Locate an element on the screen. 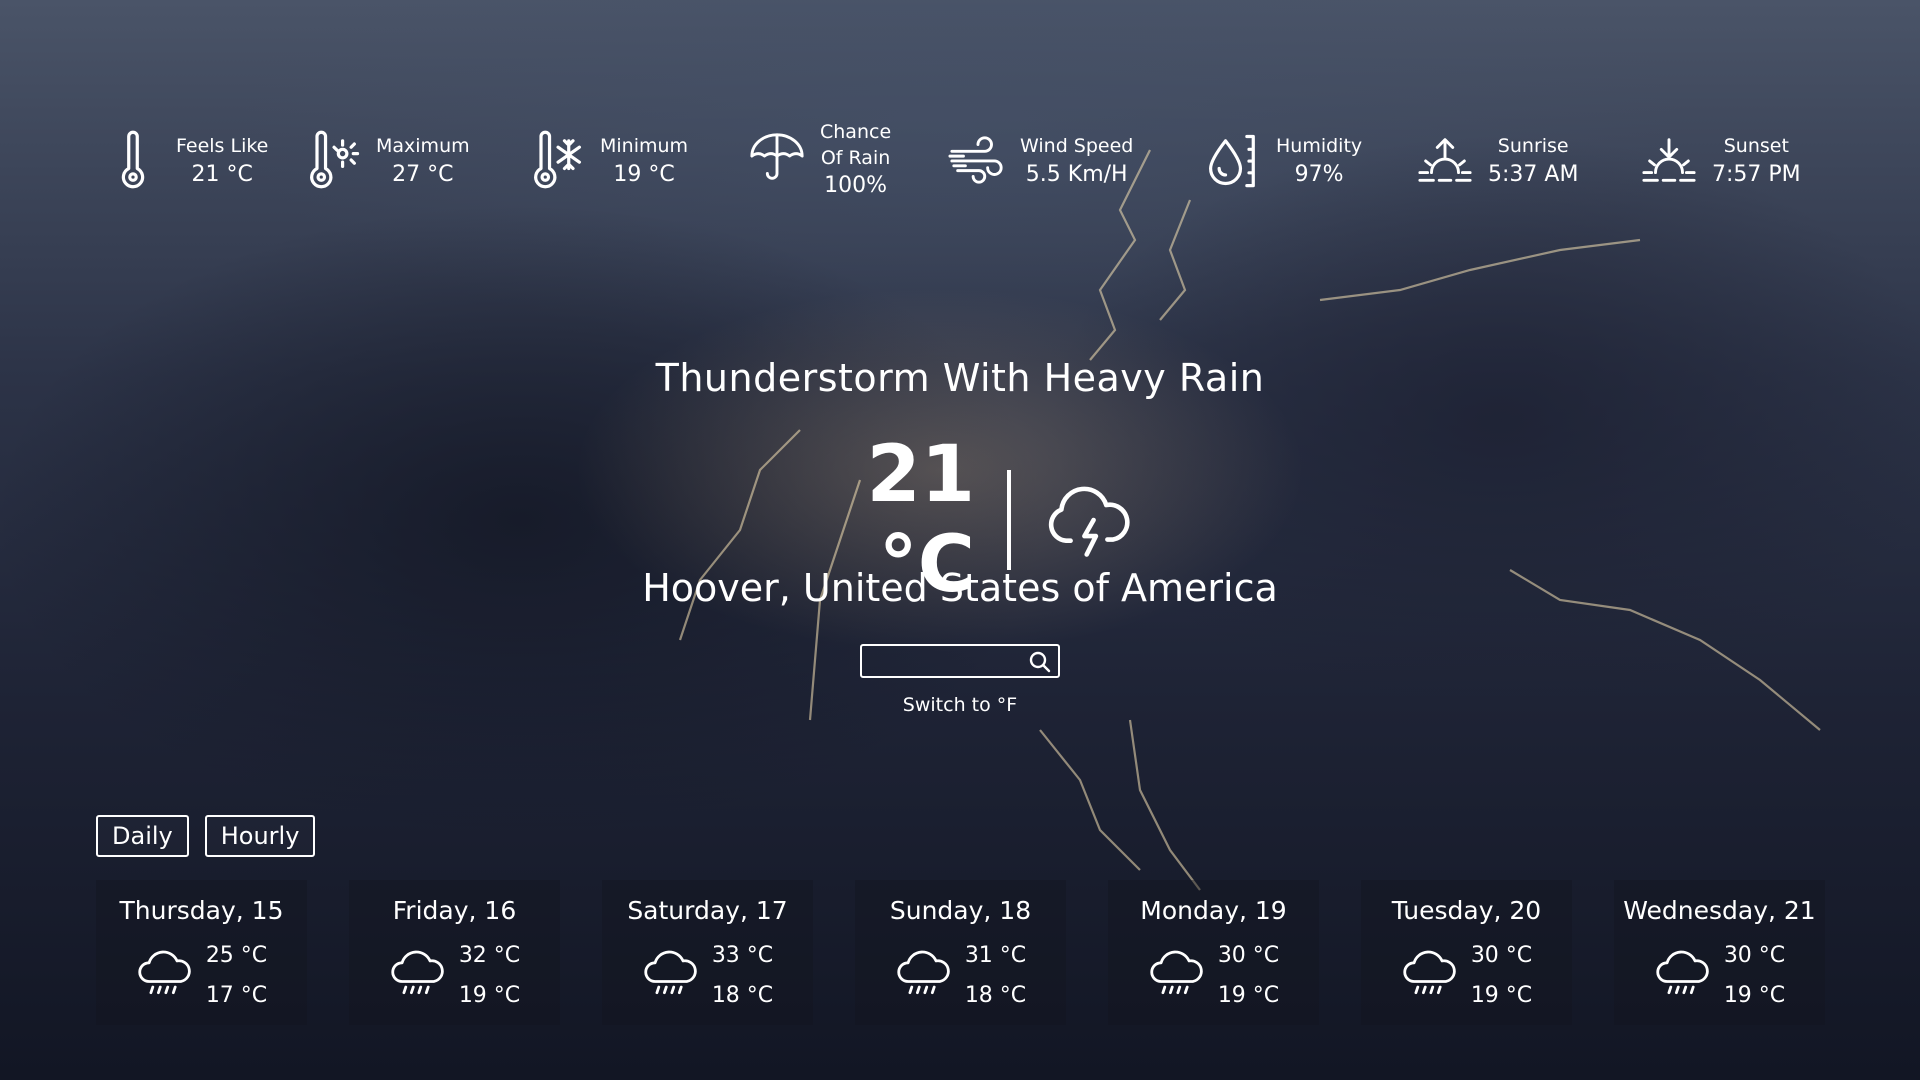 This screenshot has height=1080, width=1920. tab-daily: Daily is located at coordinates (142, 836).